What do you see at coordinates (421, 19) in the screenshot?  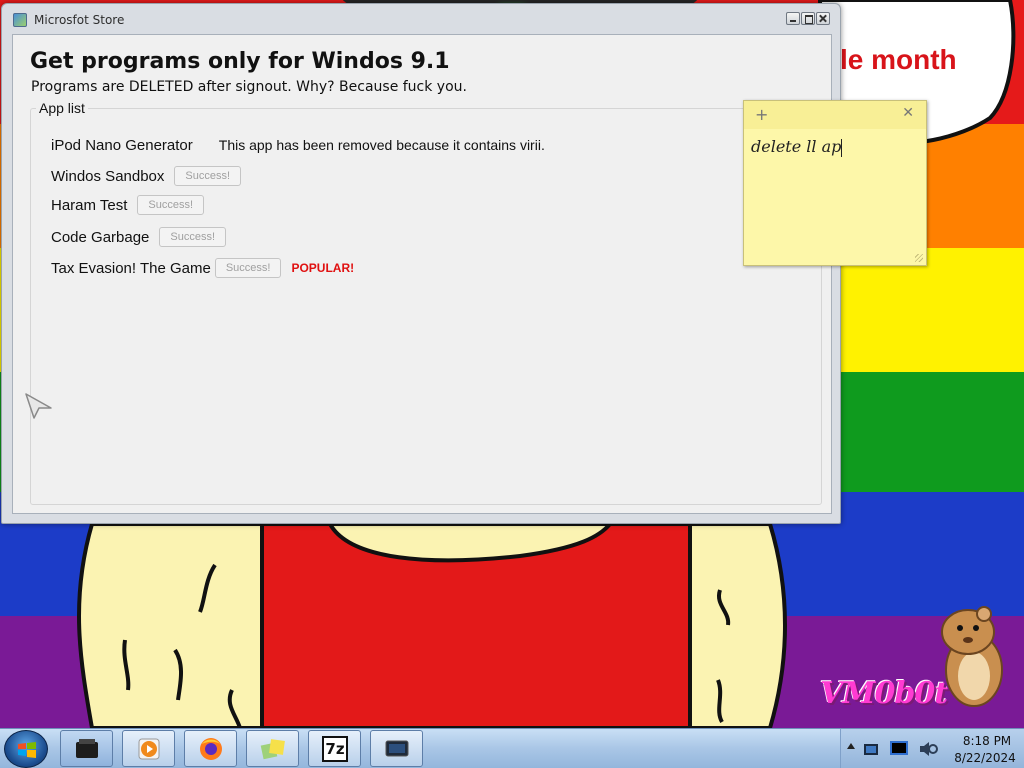 I see `window-titlebar: Microsfot Store` at bounding box center [421, 19].